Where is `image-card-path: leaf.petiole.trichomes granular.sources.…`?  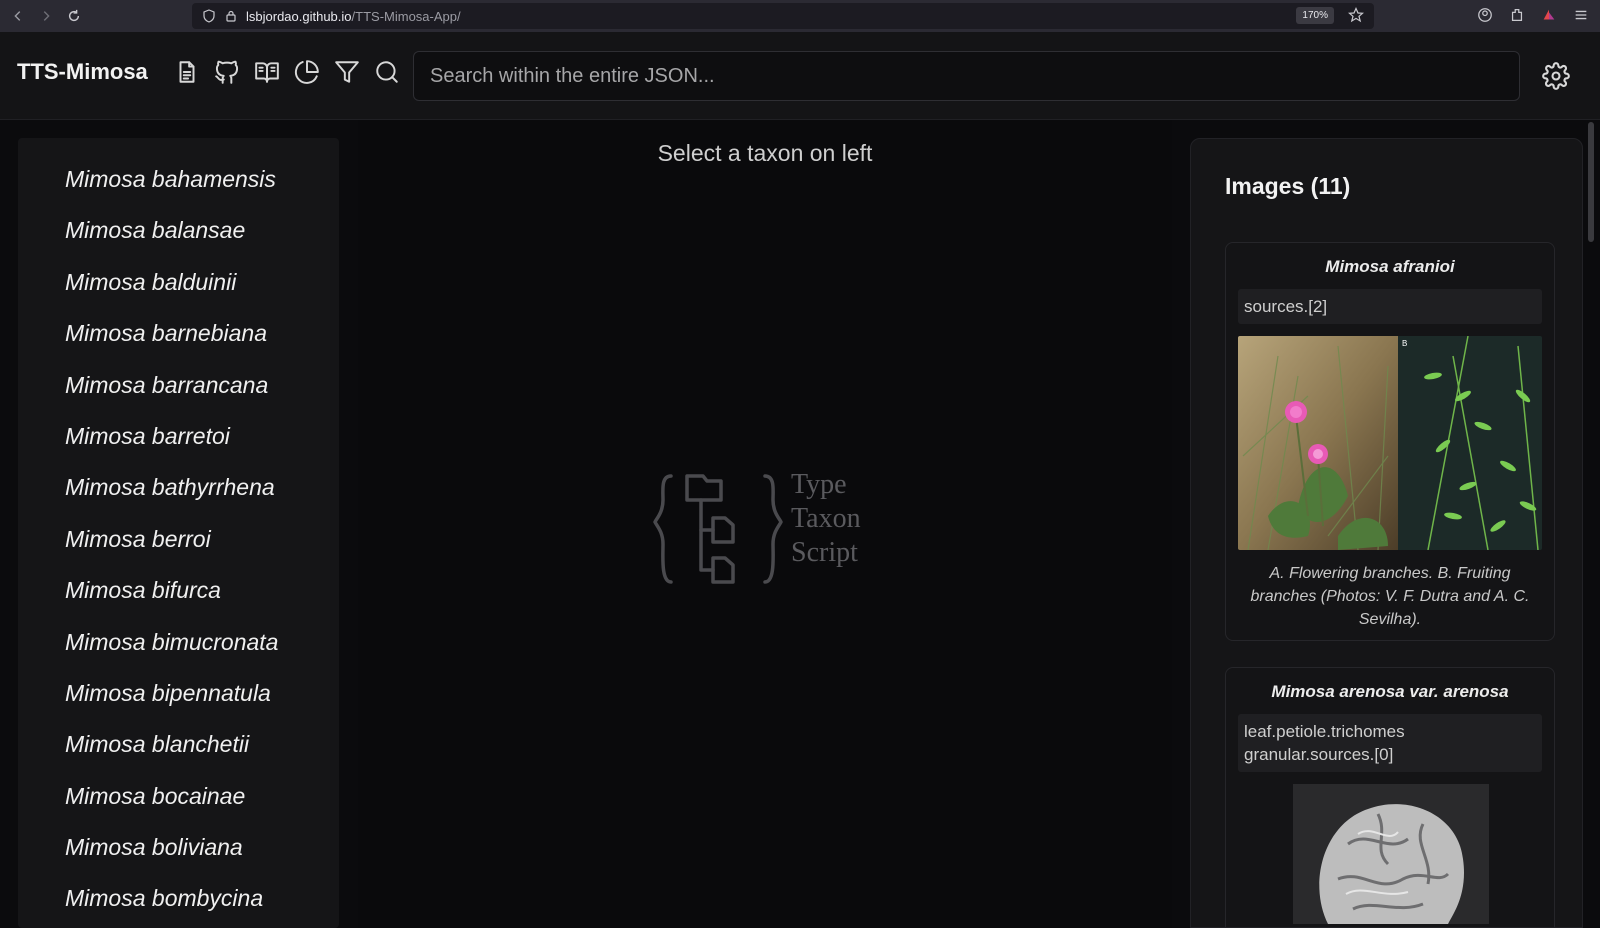
image-card-path: leaf.petiole.trichomes granular.sources.… is located at coordinates (1390, 743).